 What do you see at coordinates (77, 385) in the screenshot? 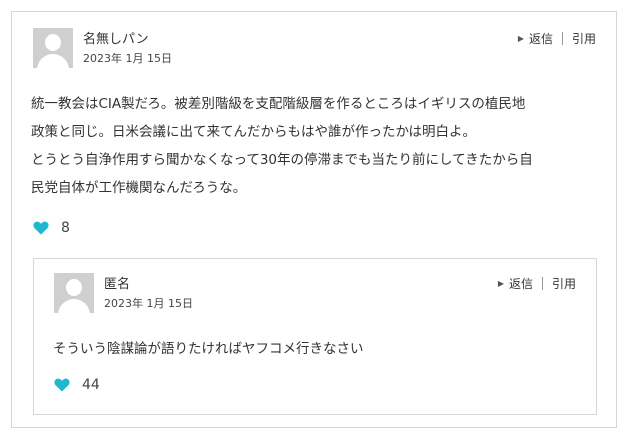
I see `like-area: 44` at bounding box center [77, 385].